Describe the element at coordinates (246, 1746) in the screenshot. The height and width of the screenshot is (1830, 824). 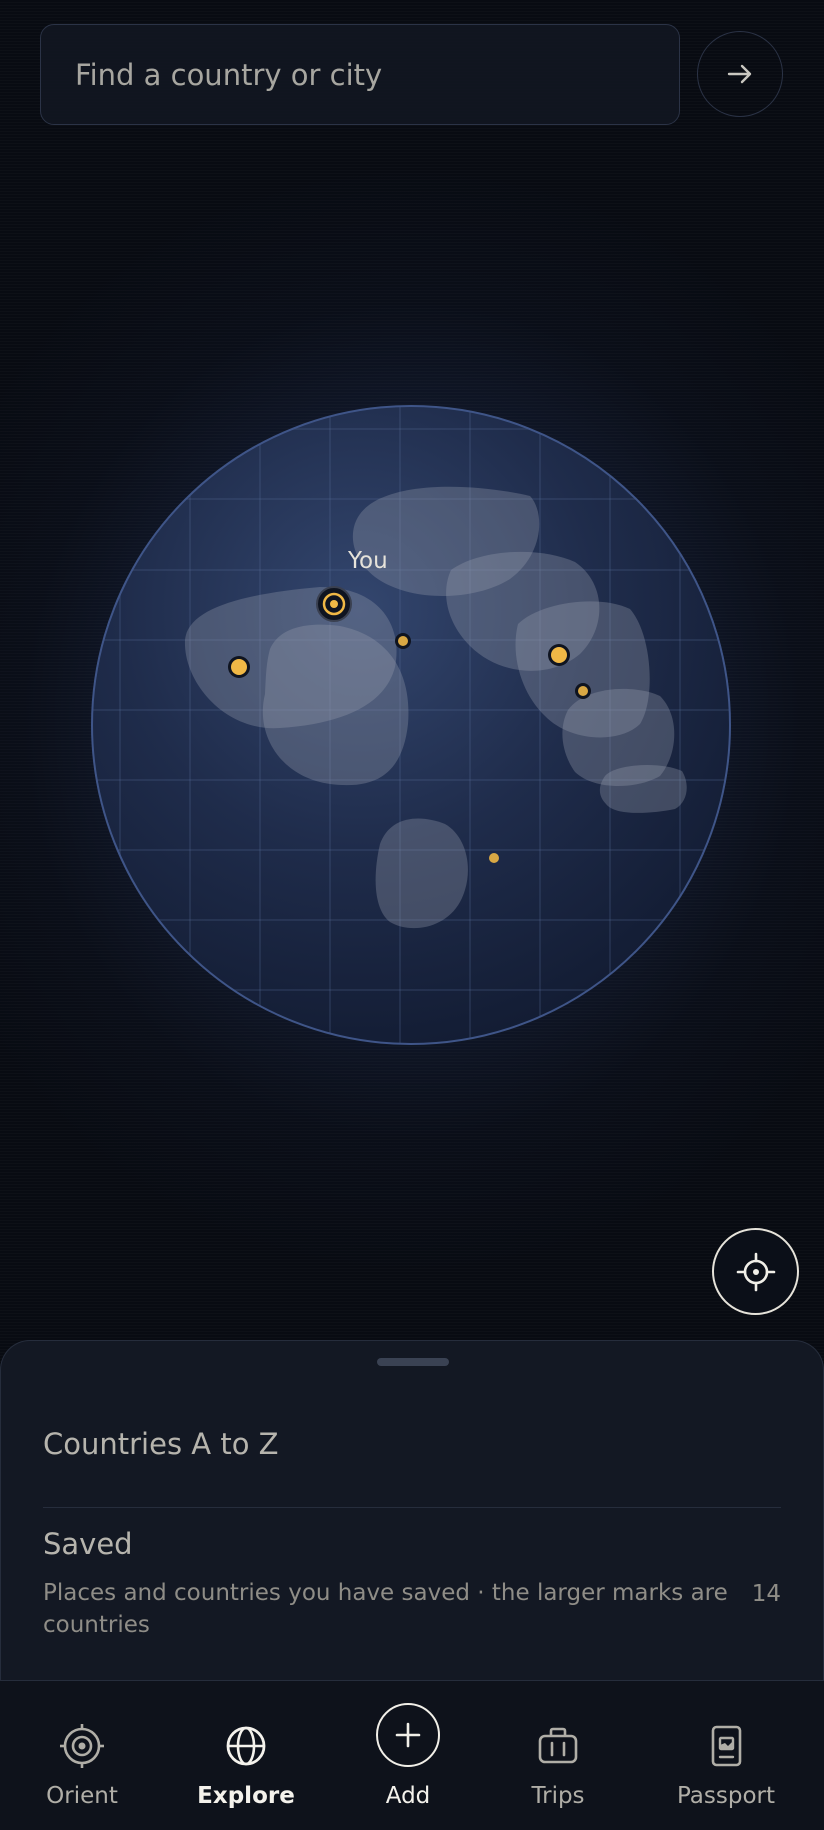
I see `globe-icon` at that location.